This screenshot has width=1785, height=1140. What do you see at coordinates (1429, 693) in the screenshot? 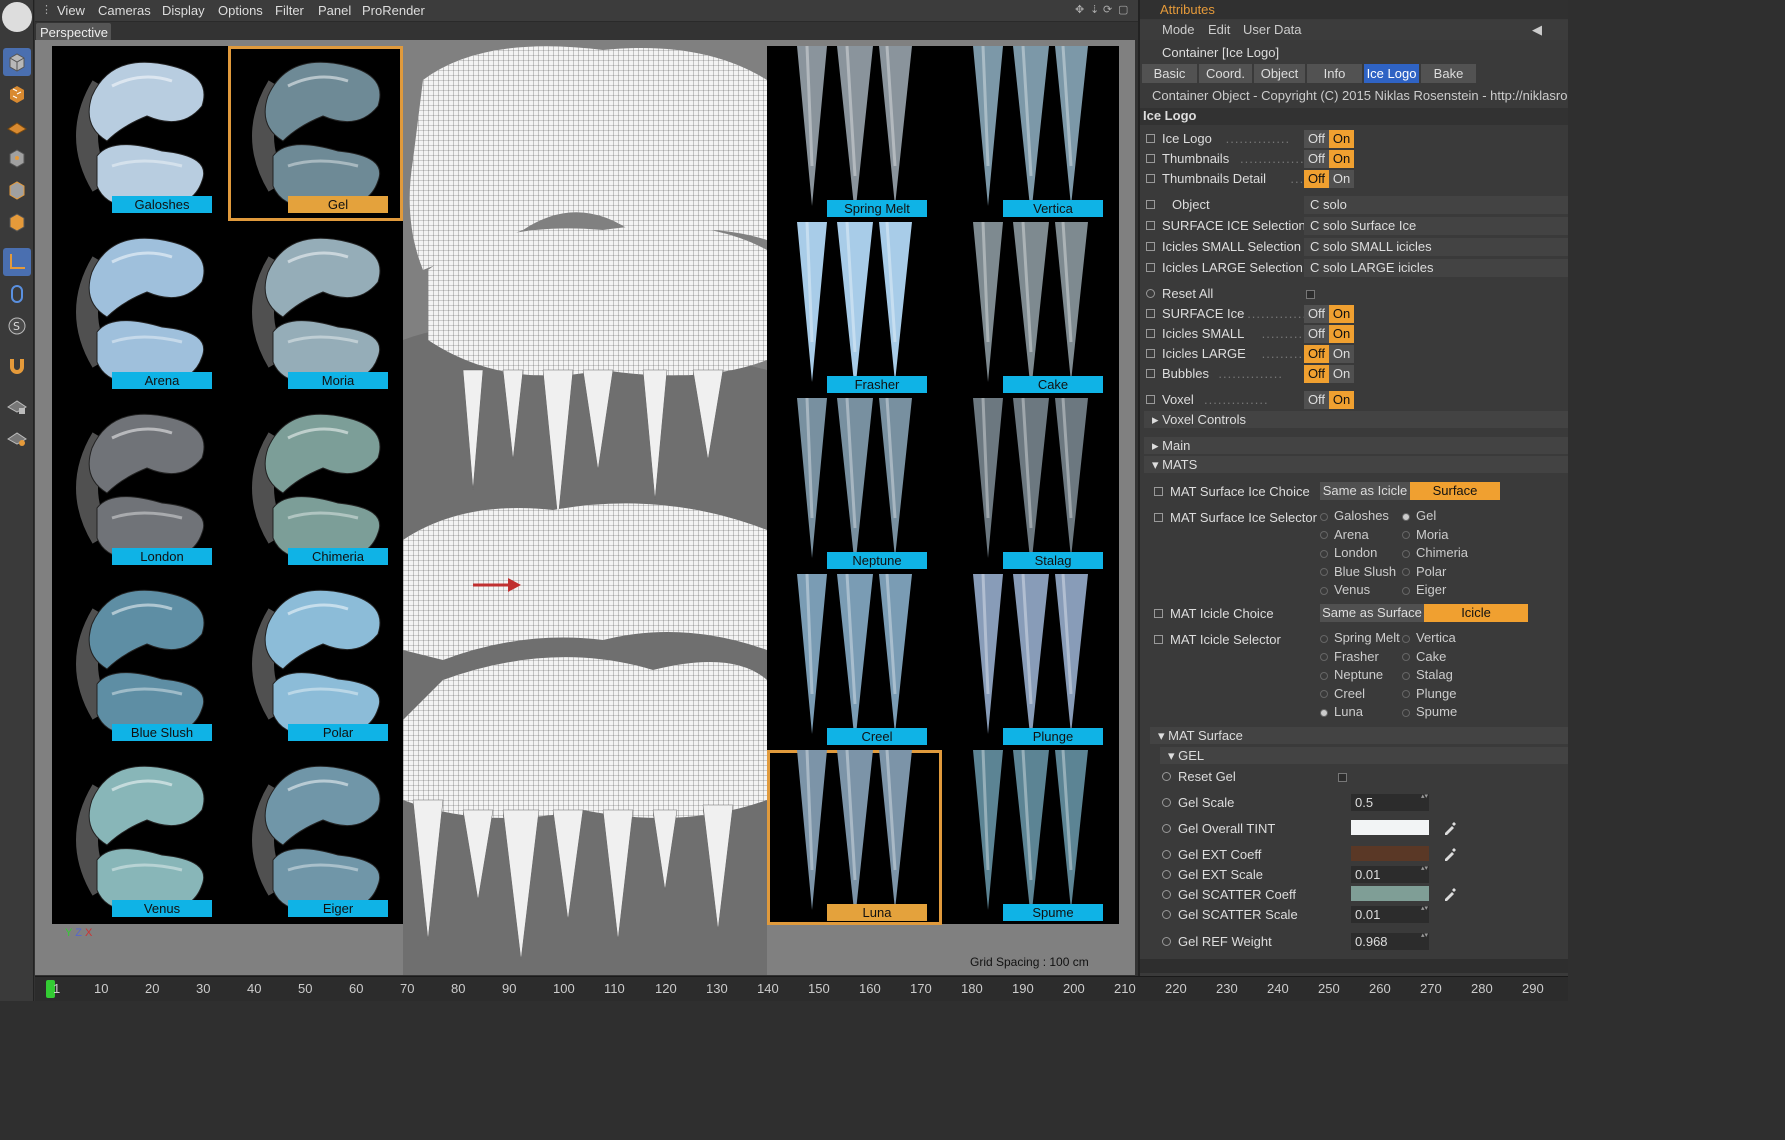
I see `radio-option: Plunge` at bounding box center [1429, 693].